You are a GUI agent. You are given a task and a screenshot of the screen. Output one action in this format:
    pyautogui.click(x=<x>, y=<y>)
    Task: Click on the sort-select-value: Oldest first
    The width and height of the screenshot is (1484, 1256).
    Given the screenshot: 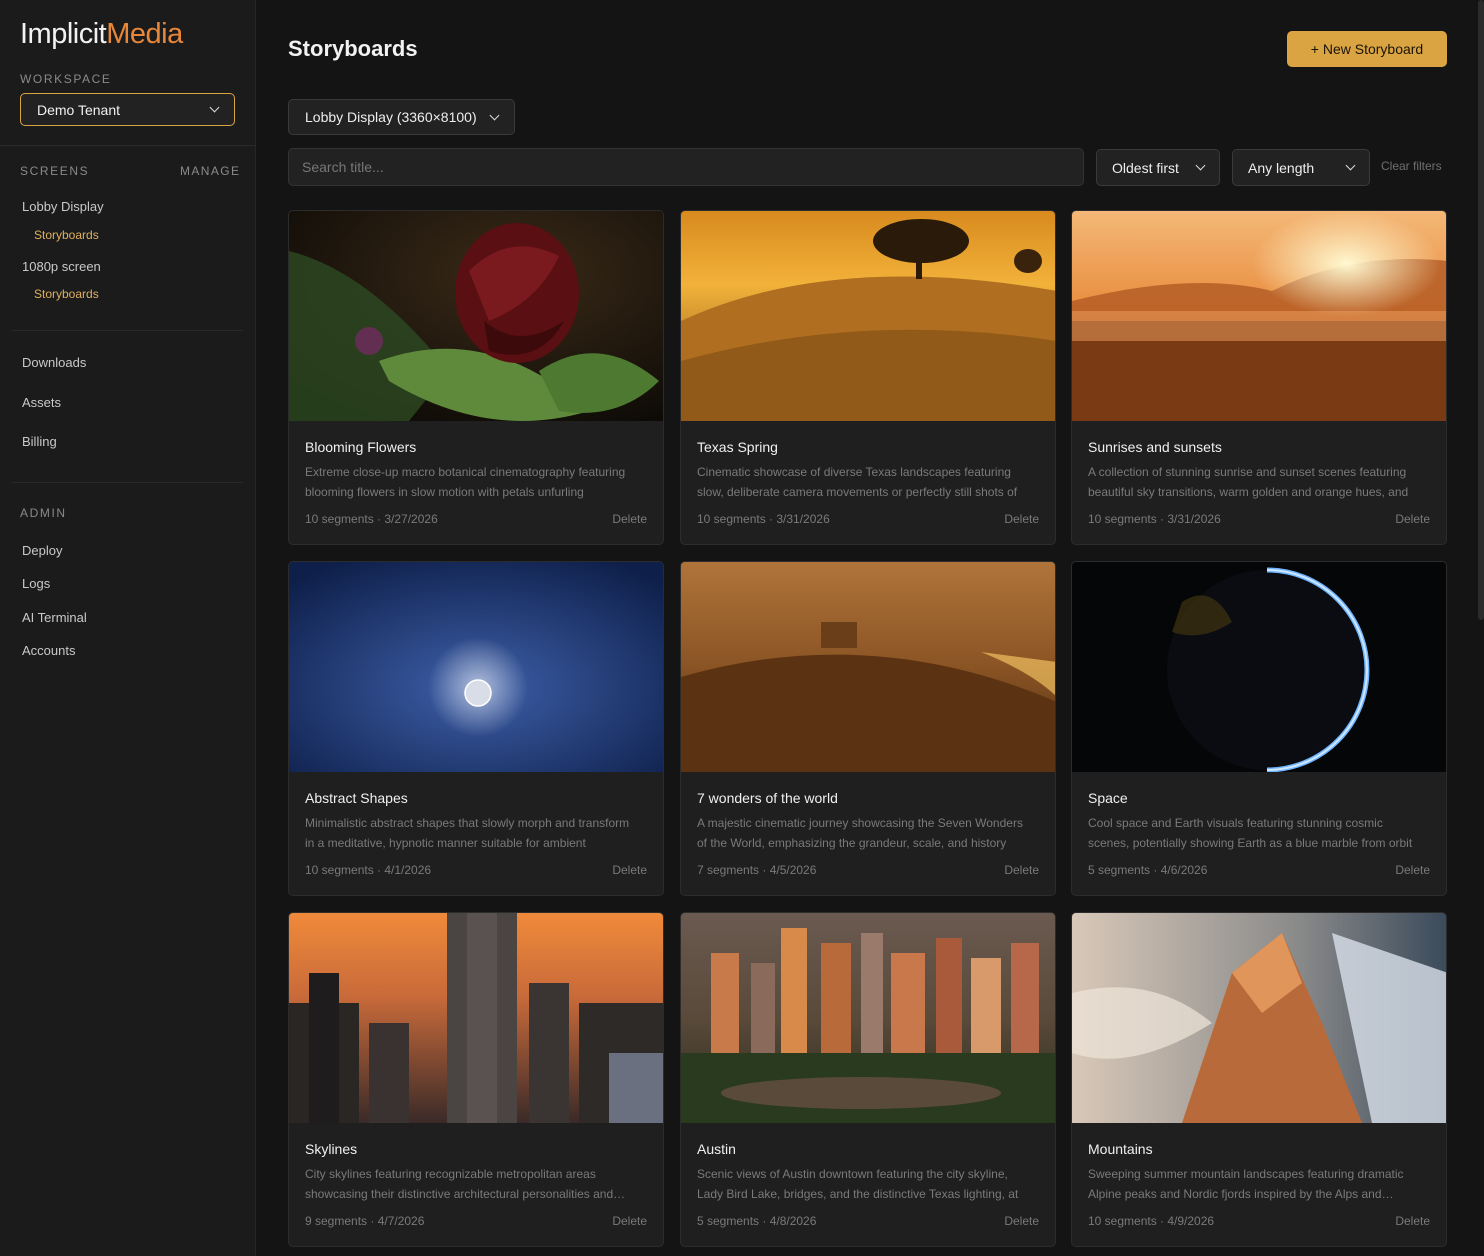 What is the action you would take?
    pyautogui.click(x=1145, y=167)
    